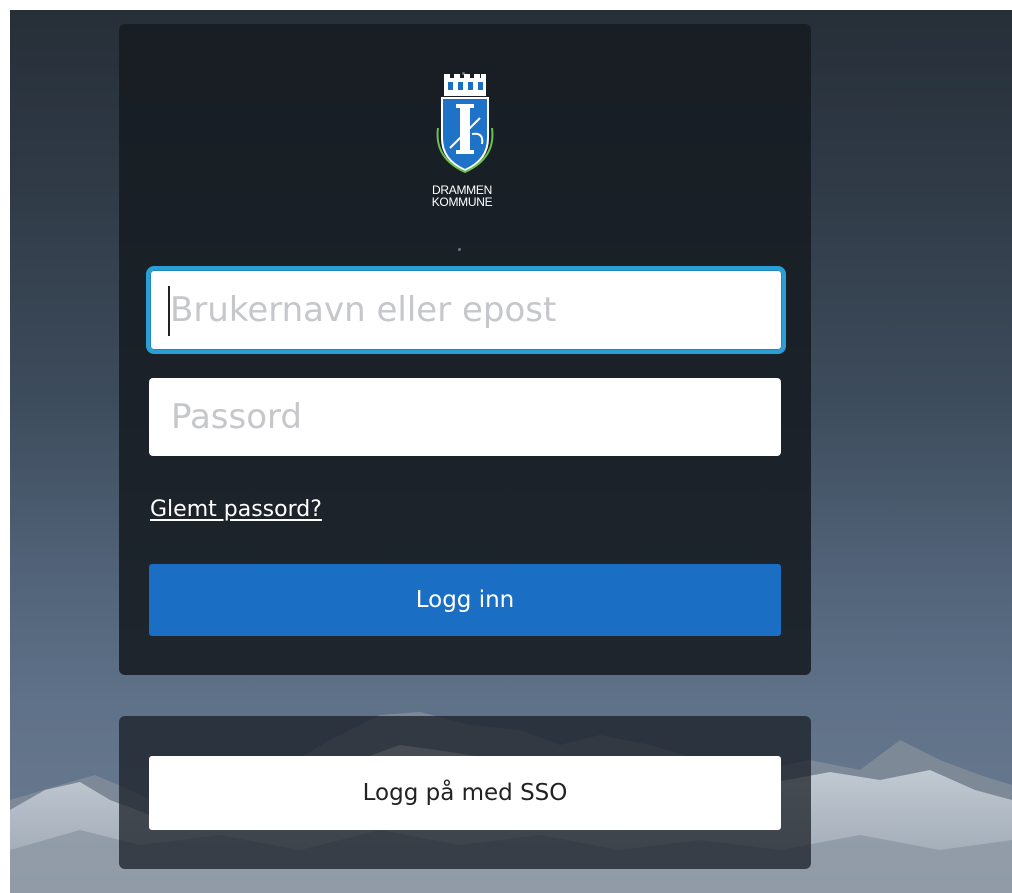 The image size is (1012, 893). I want to click on text-caret, so click(169, 311).